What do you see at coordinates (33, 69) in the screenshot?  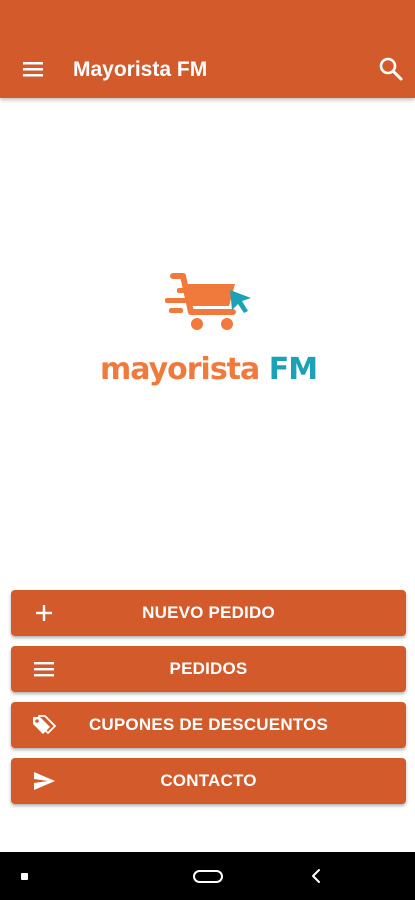 I see `menu-icon` at bounding box center [33, 69].